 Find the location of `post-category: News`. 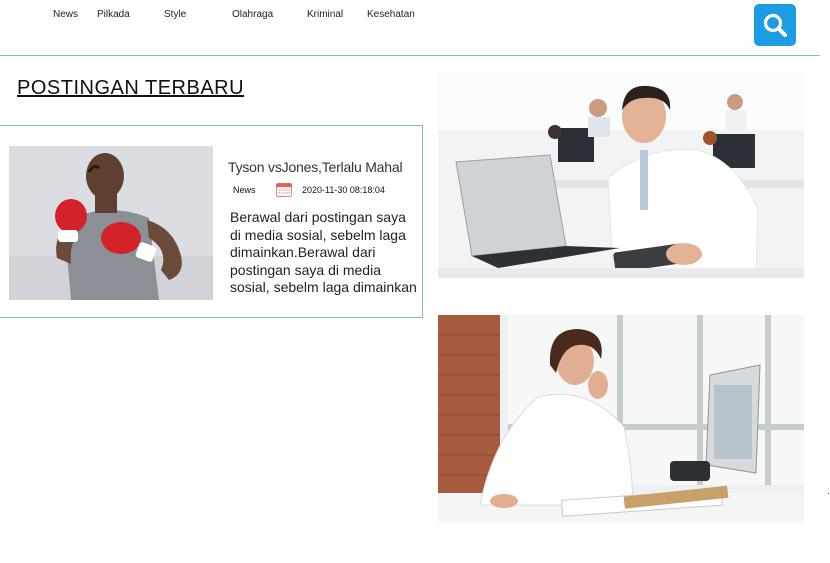

post-category: News is located at coordinates (244, 190).